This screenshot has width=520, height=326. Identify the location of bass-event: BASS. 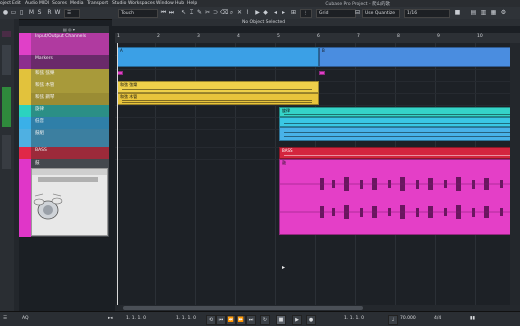
(399, 153).